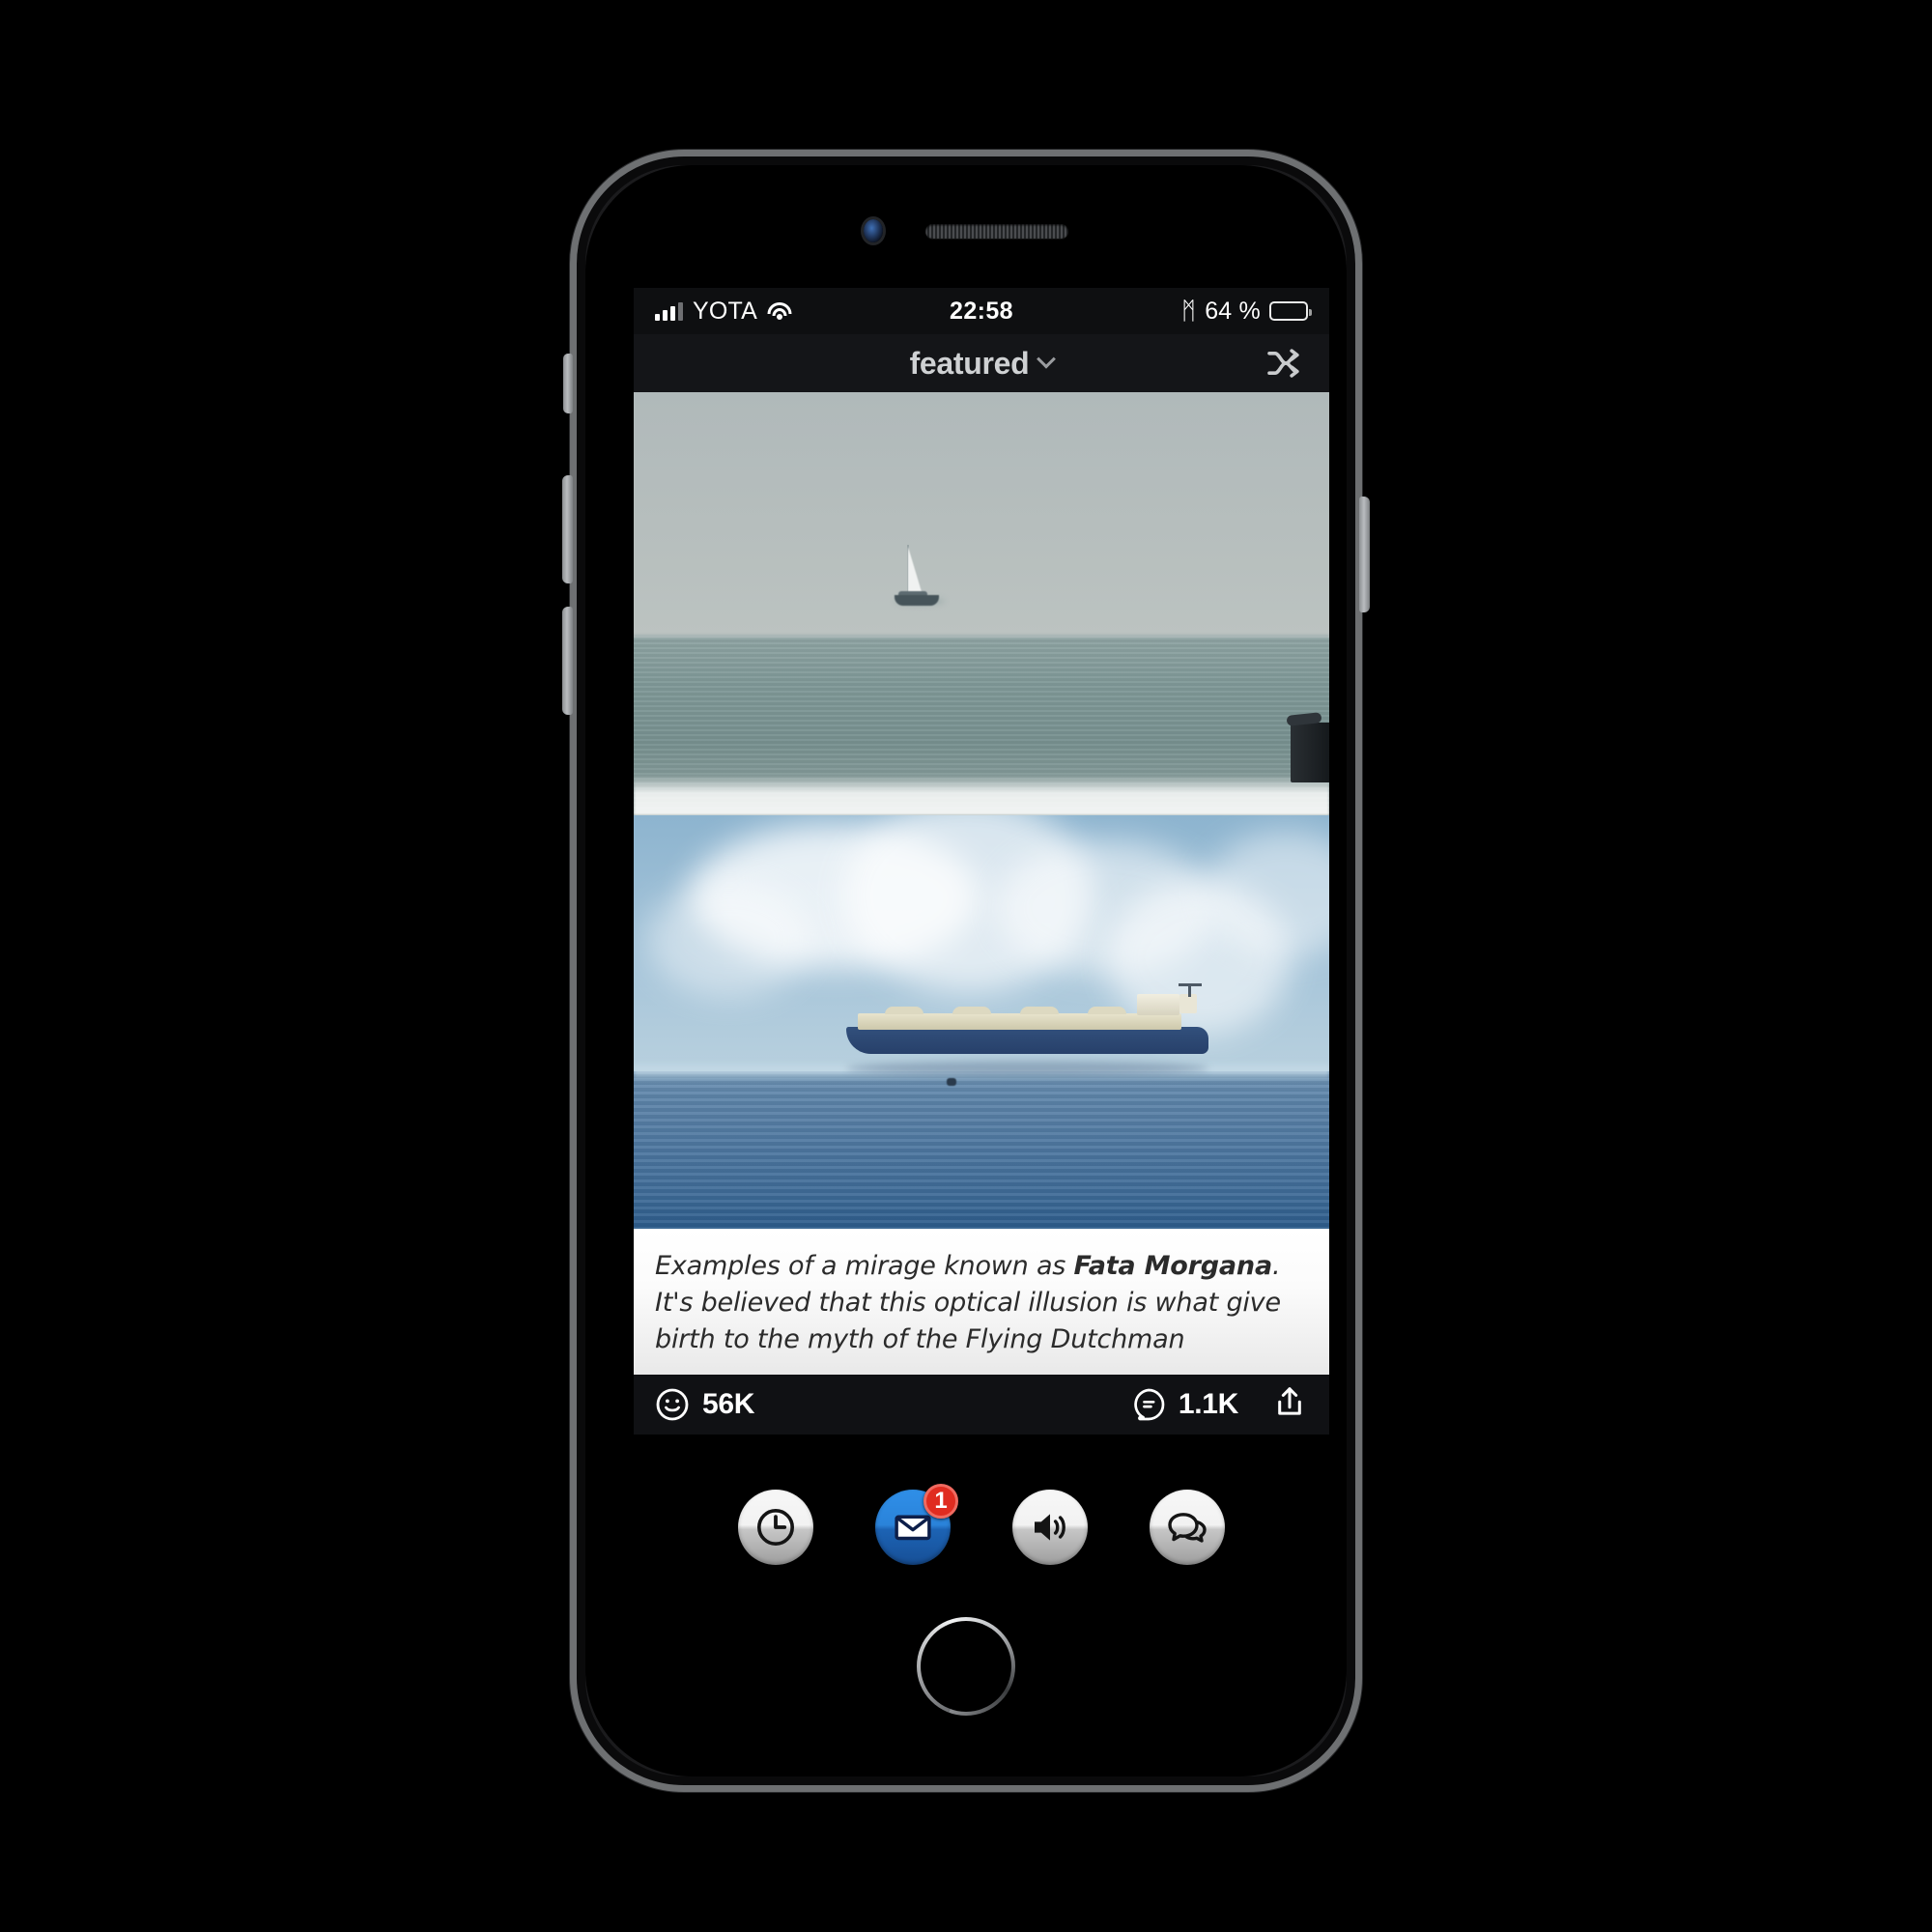 This screenshot has height=1932, width=1932. I want to click on sailboat-icon, so click(919, 579).